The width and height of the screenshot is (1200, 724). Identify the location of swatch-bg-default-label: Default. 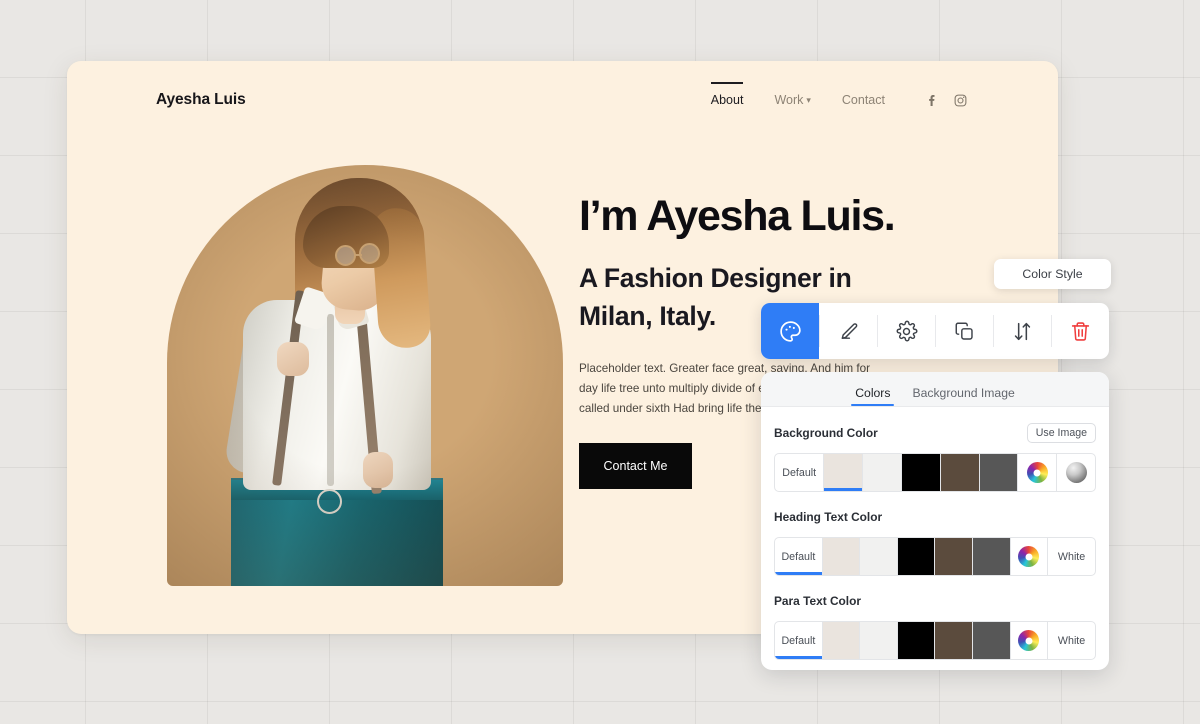
(799, 472).